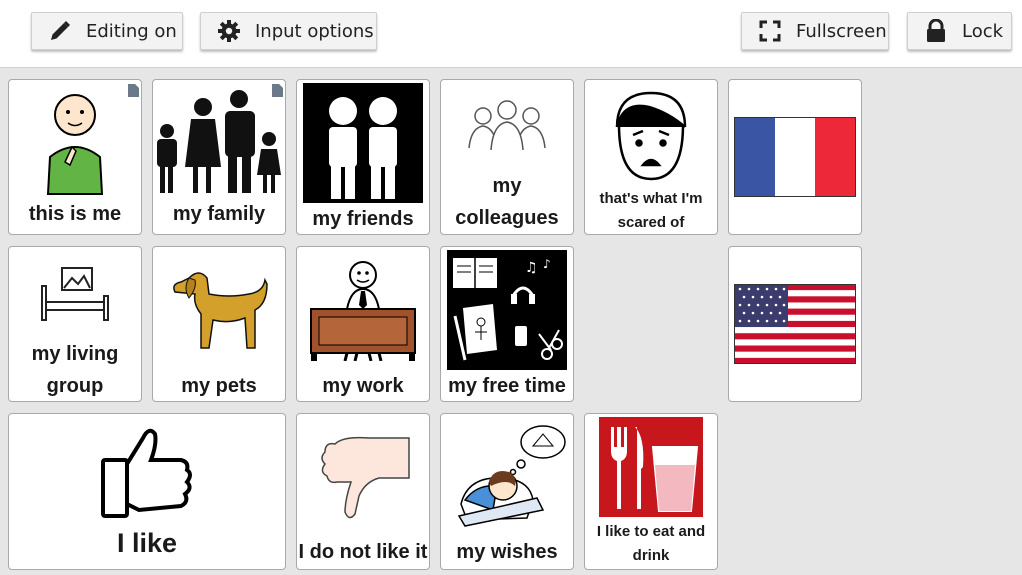  I want to click on cell-label: my pets, so click(219, 386).